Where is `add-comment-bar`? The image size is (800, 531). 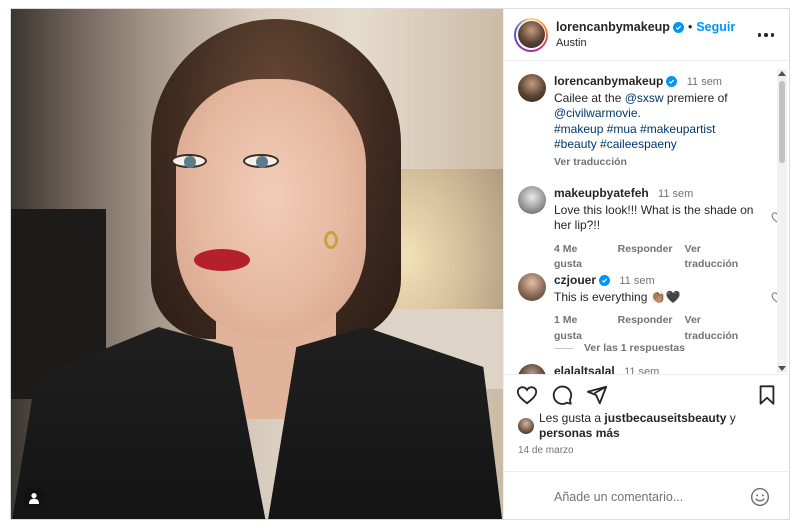 add-comment-bar is located at coordinates (646, 495).